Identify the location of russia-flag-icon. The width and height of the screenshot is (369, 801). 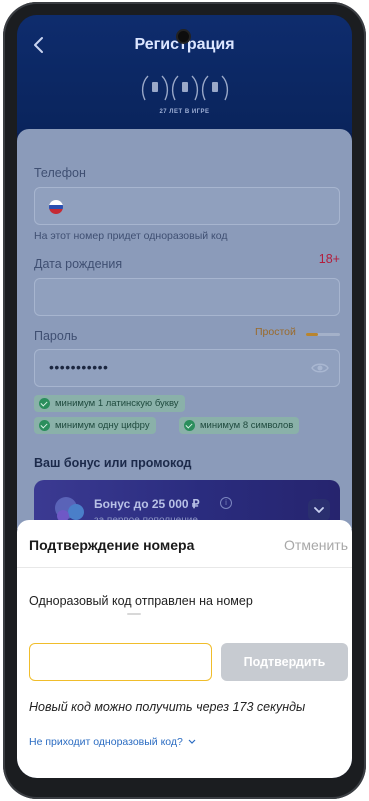
(56, 207).